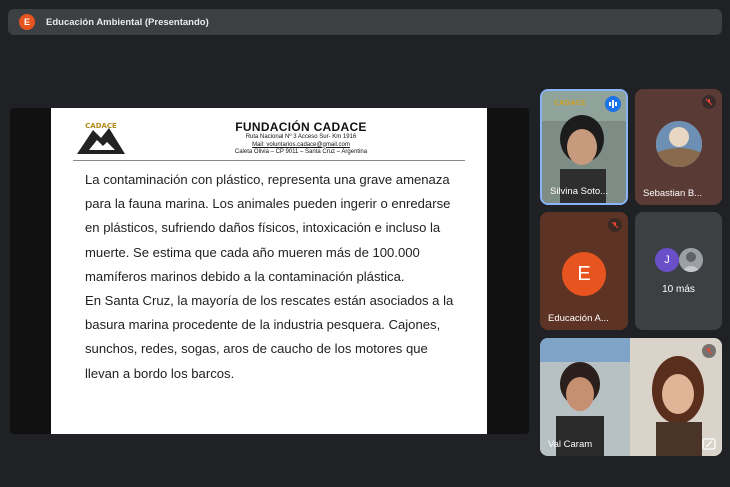  Describe the element at coordinates (584, 274) in the screenshot. I see `participant-initial-avatar: E` at that location.